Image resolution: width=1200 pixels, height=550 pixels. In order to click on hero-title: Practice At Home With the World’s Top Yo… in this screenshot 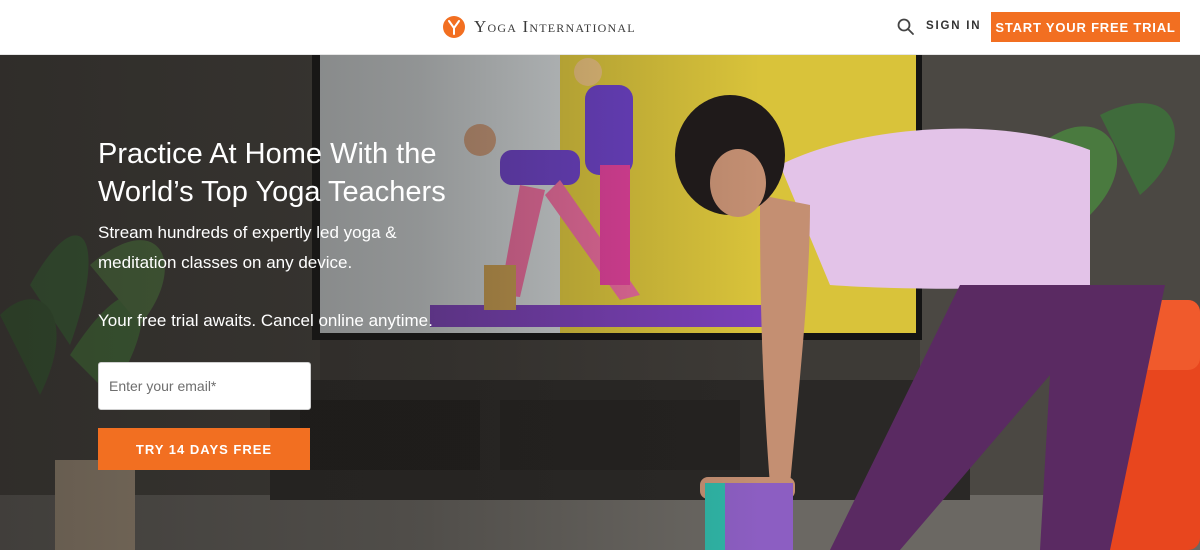, I will do `click(272, 173)`.